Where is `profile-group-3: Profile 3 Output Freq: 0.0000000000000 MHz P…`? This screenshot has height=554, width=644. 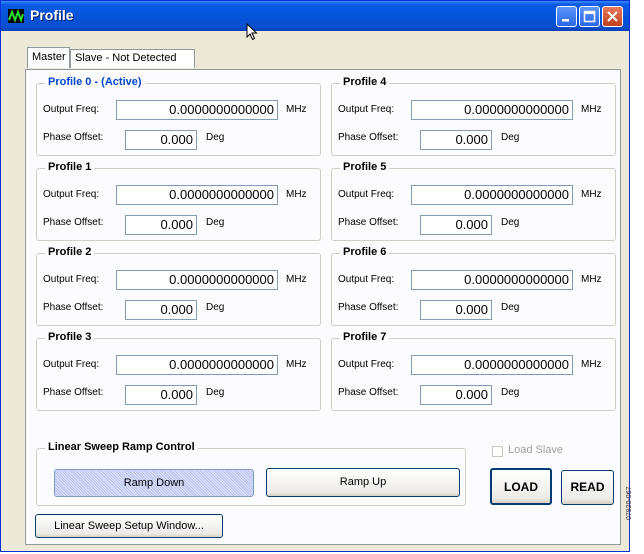
profile-group-3: Profile 3 Output Freq: 0.0000000000000 MHz P… is located at coordinates (178, 371).